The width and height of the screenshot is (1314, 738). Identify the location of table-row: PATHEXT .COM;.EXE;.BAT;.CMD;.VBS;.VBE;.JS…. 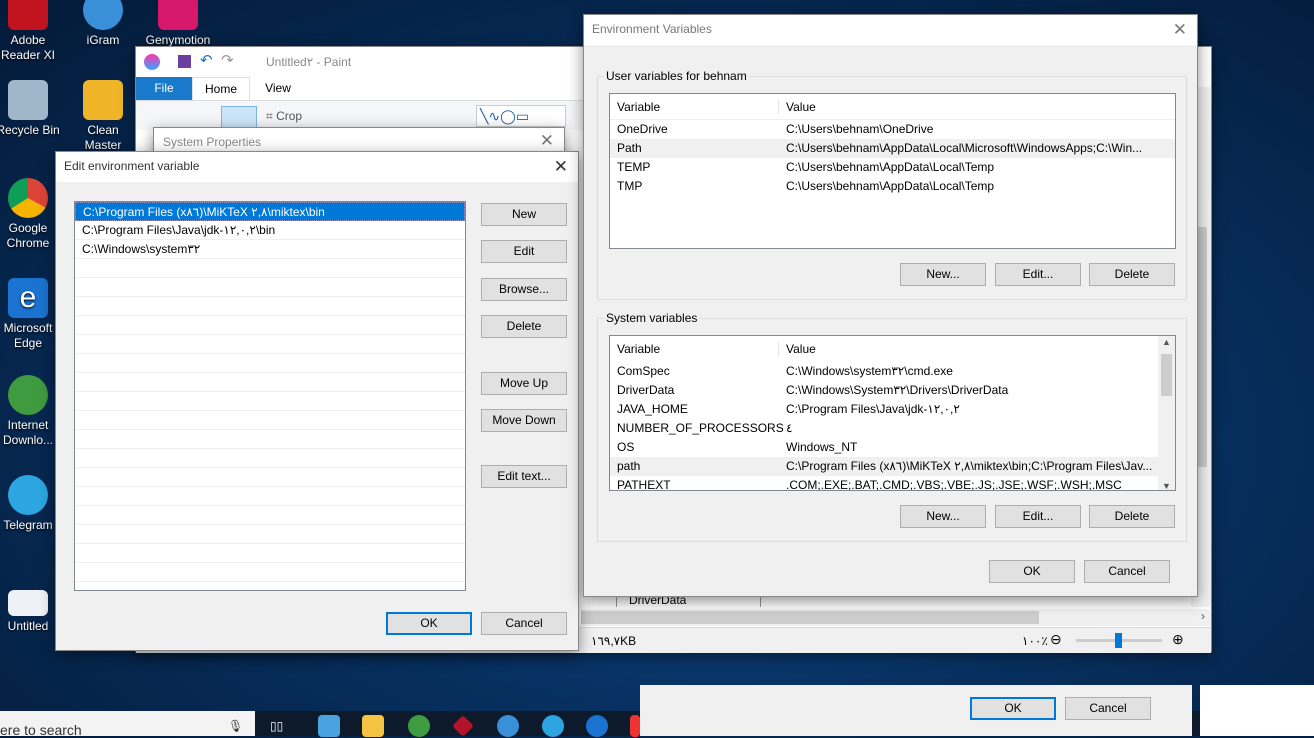
(884, 483).